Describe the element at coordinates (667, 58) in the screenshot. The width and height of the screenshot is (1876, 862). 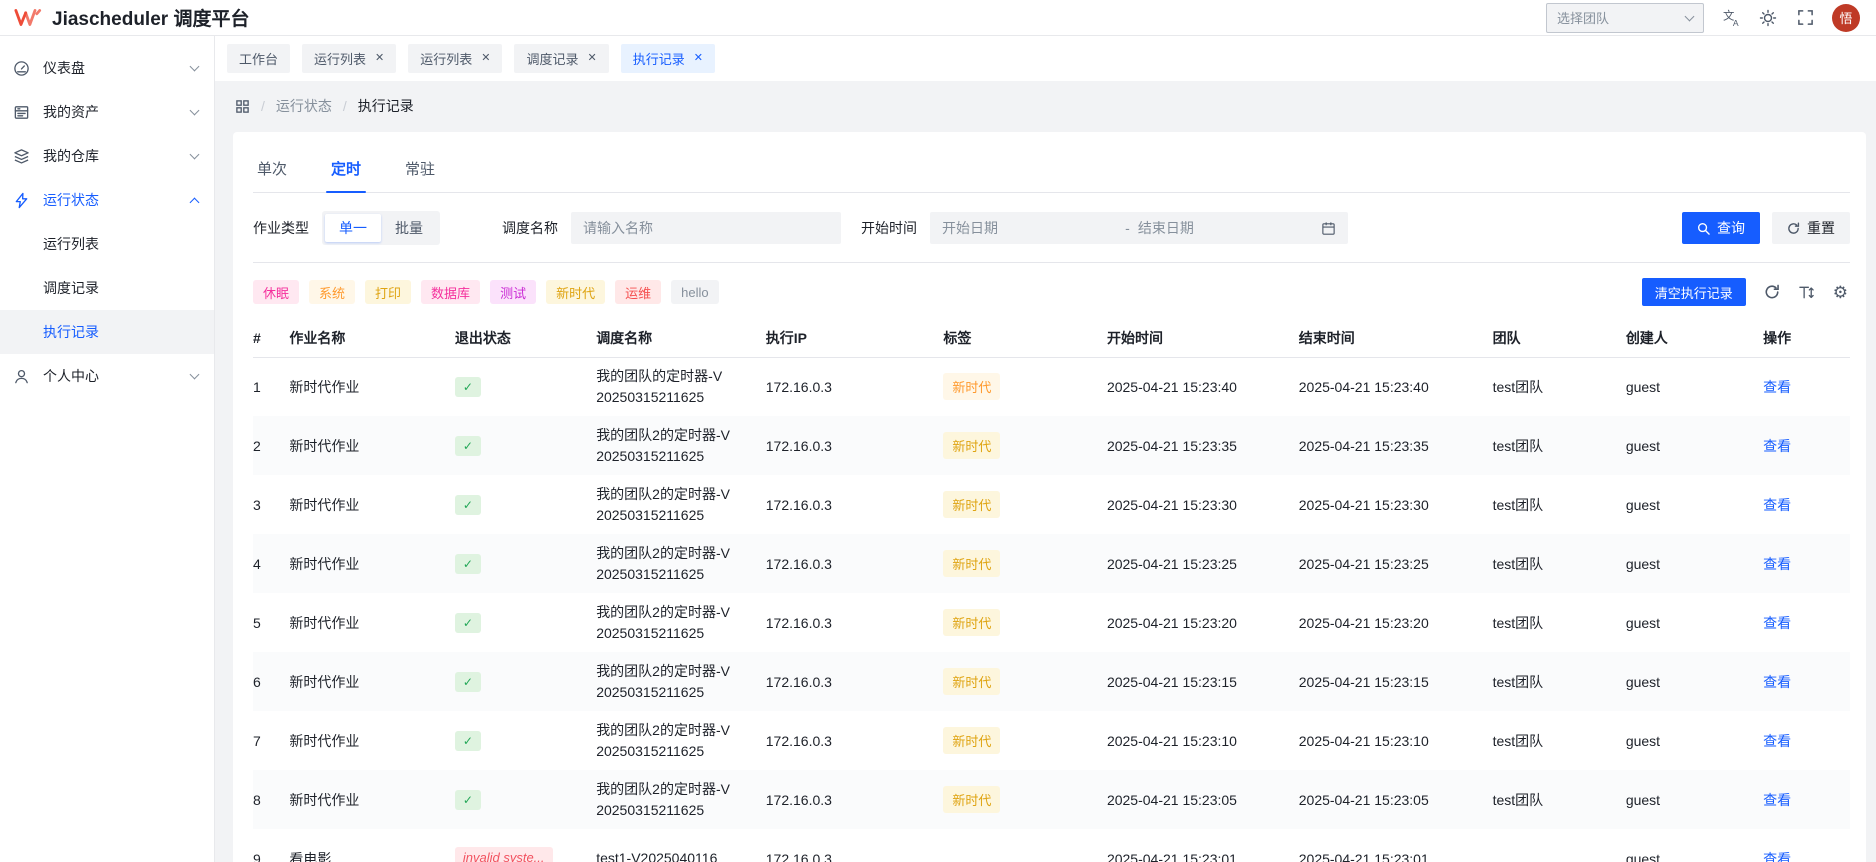
I see `page-tab-execution-history: 执行记录 ✕` at that location.